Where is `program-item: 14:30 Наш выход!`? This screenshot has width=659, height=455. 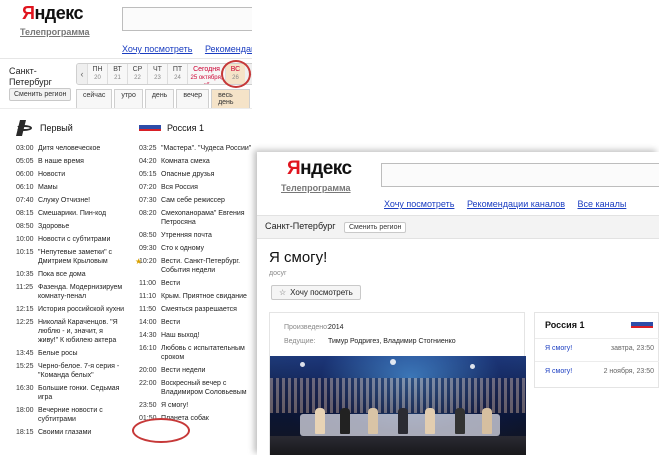
program-item: 14:30 Наш выход! is located at coordinates (195, 335).